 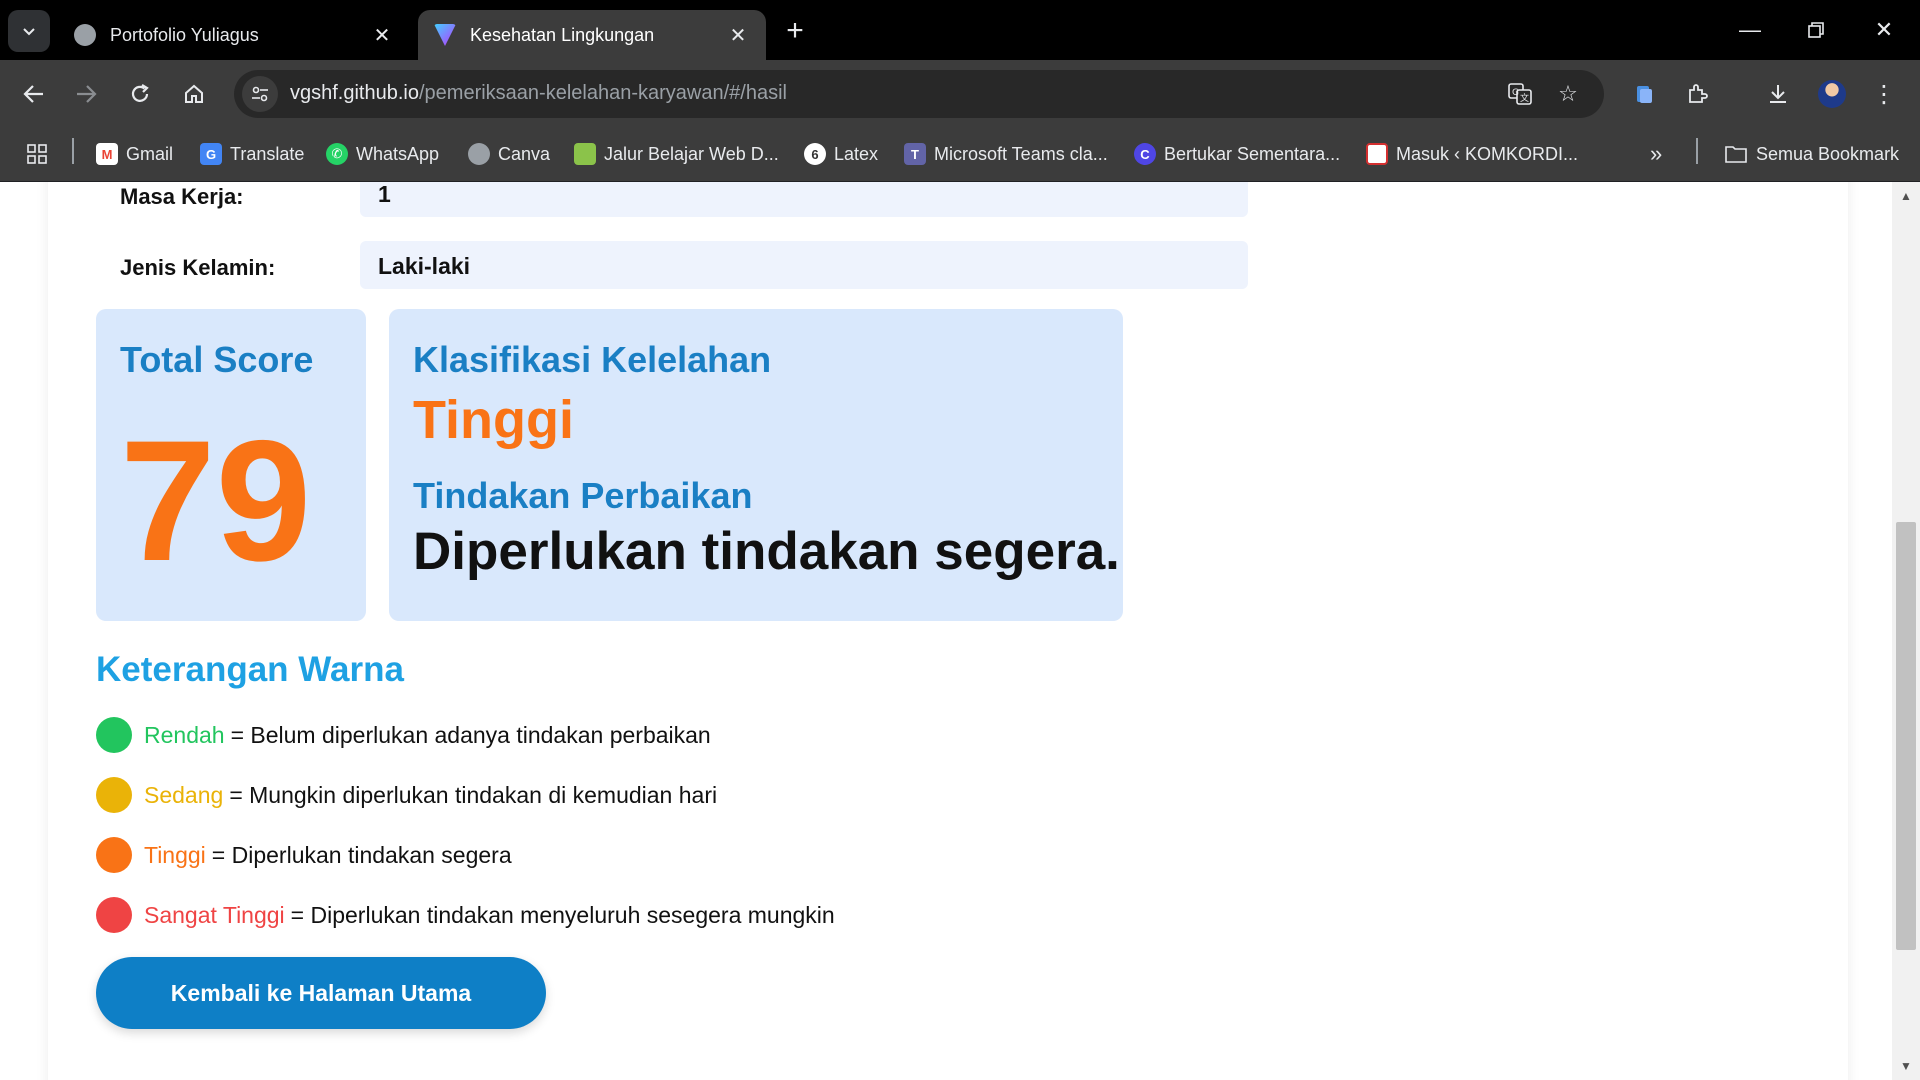 I want to click on jenis-kelamin-label: Jenis Kelamin:, so click(x=198, y=267).